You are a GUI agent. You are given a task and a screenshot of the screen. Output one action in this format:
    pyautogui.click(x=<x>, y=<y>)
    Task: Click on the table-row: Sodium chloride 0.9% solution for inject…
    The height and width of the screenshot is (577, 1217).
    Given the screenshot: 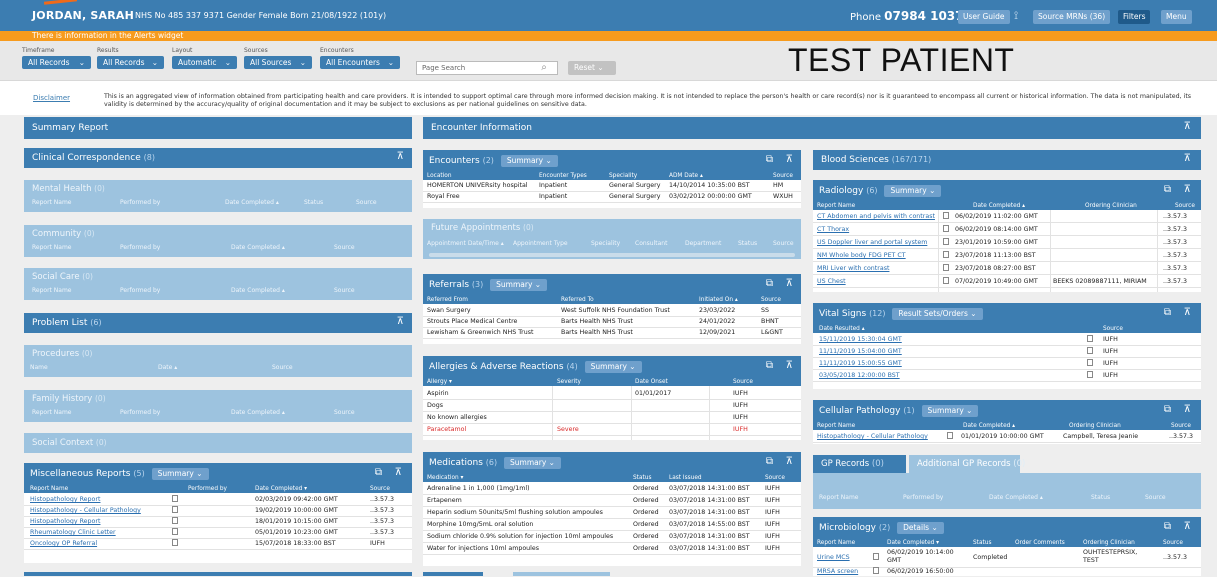 What is the action you would take?
    pyautogui.click(x=612, y=537)
    